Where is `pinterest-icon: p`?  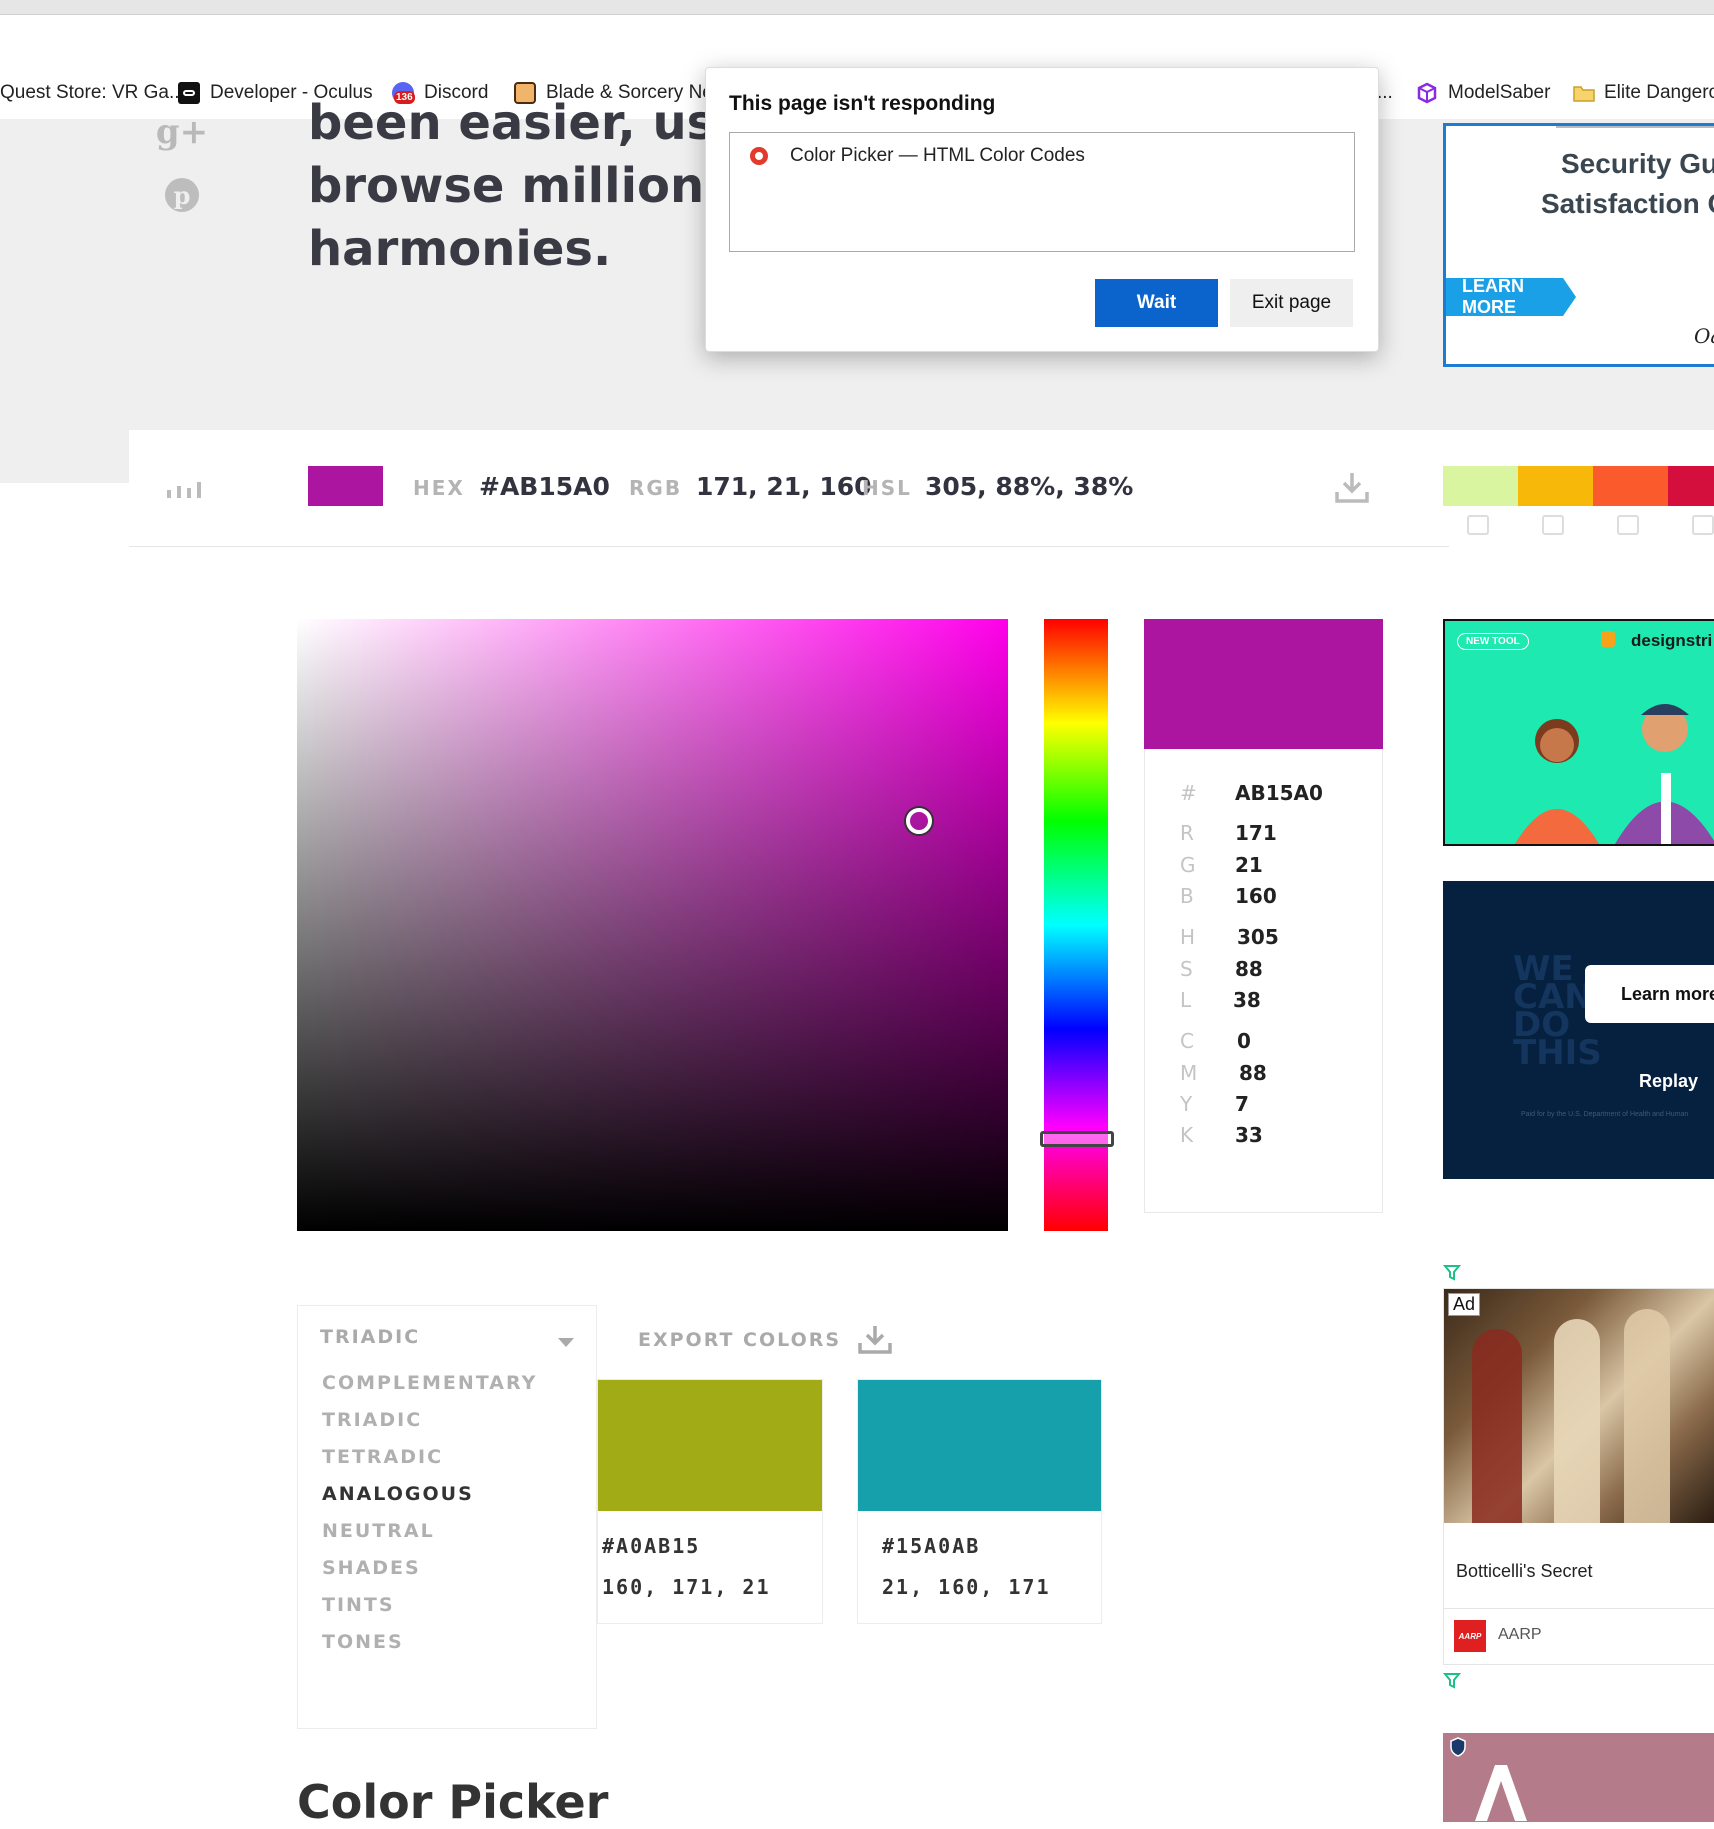
pinterest-icon: p is located at coordinates (182, 195).